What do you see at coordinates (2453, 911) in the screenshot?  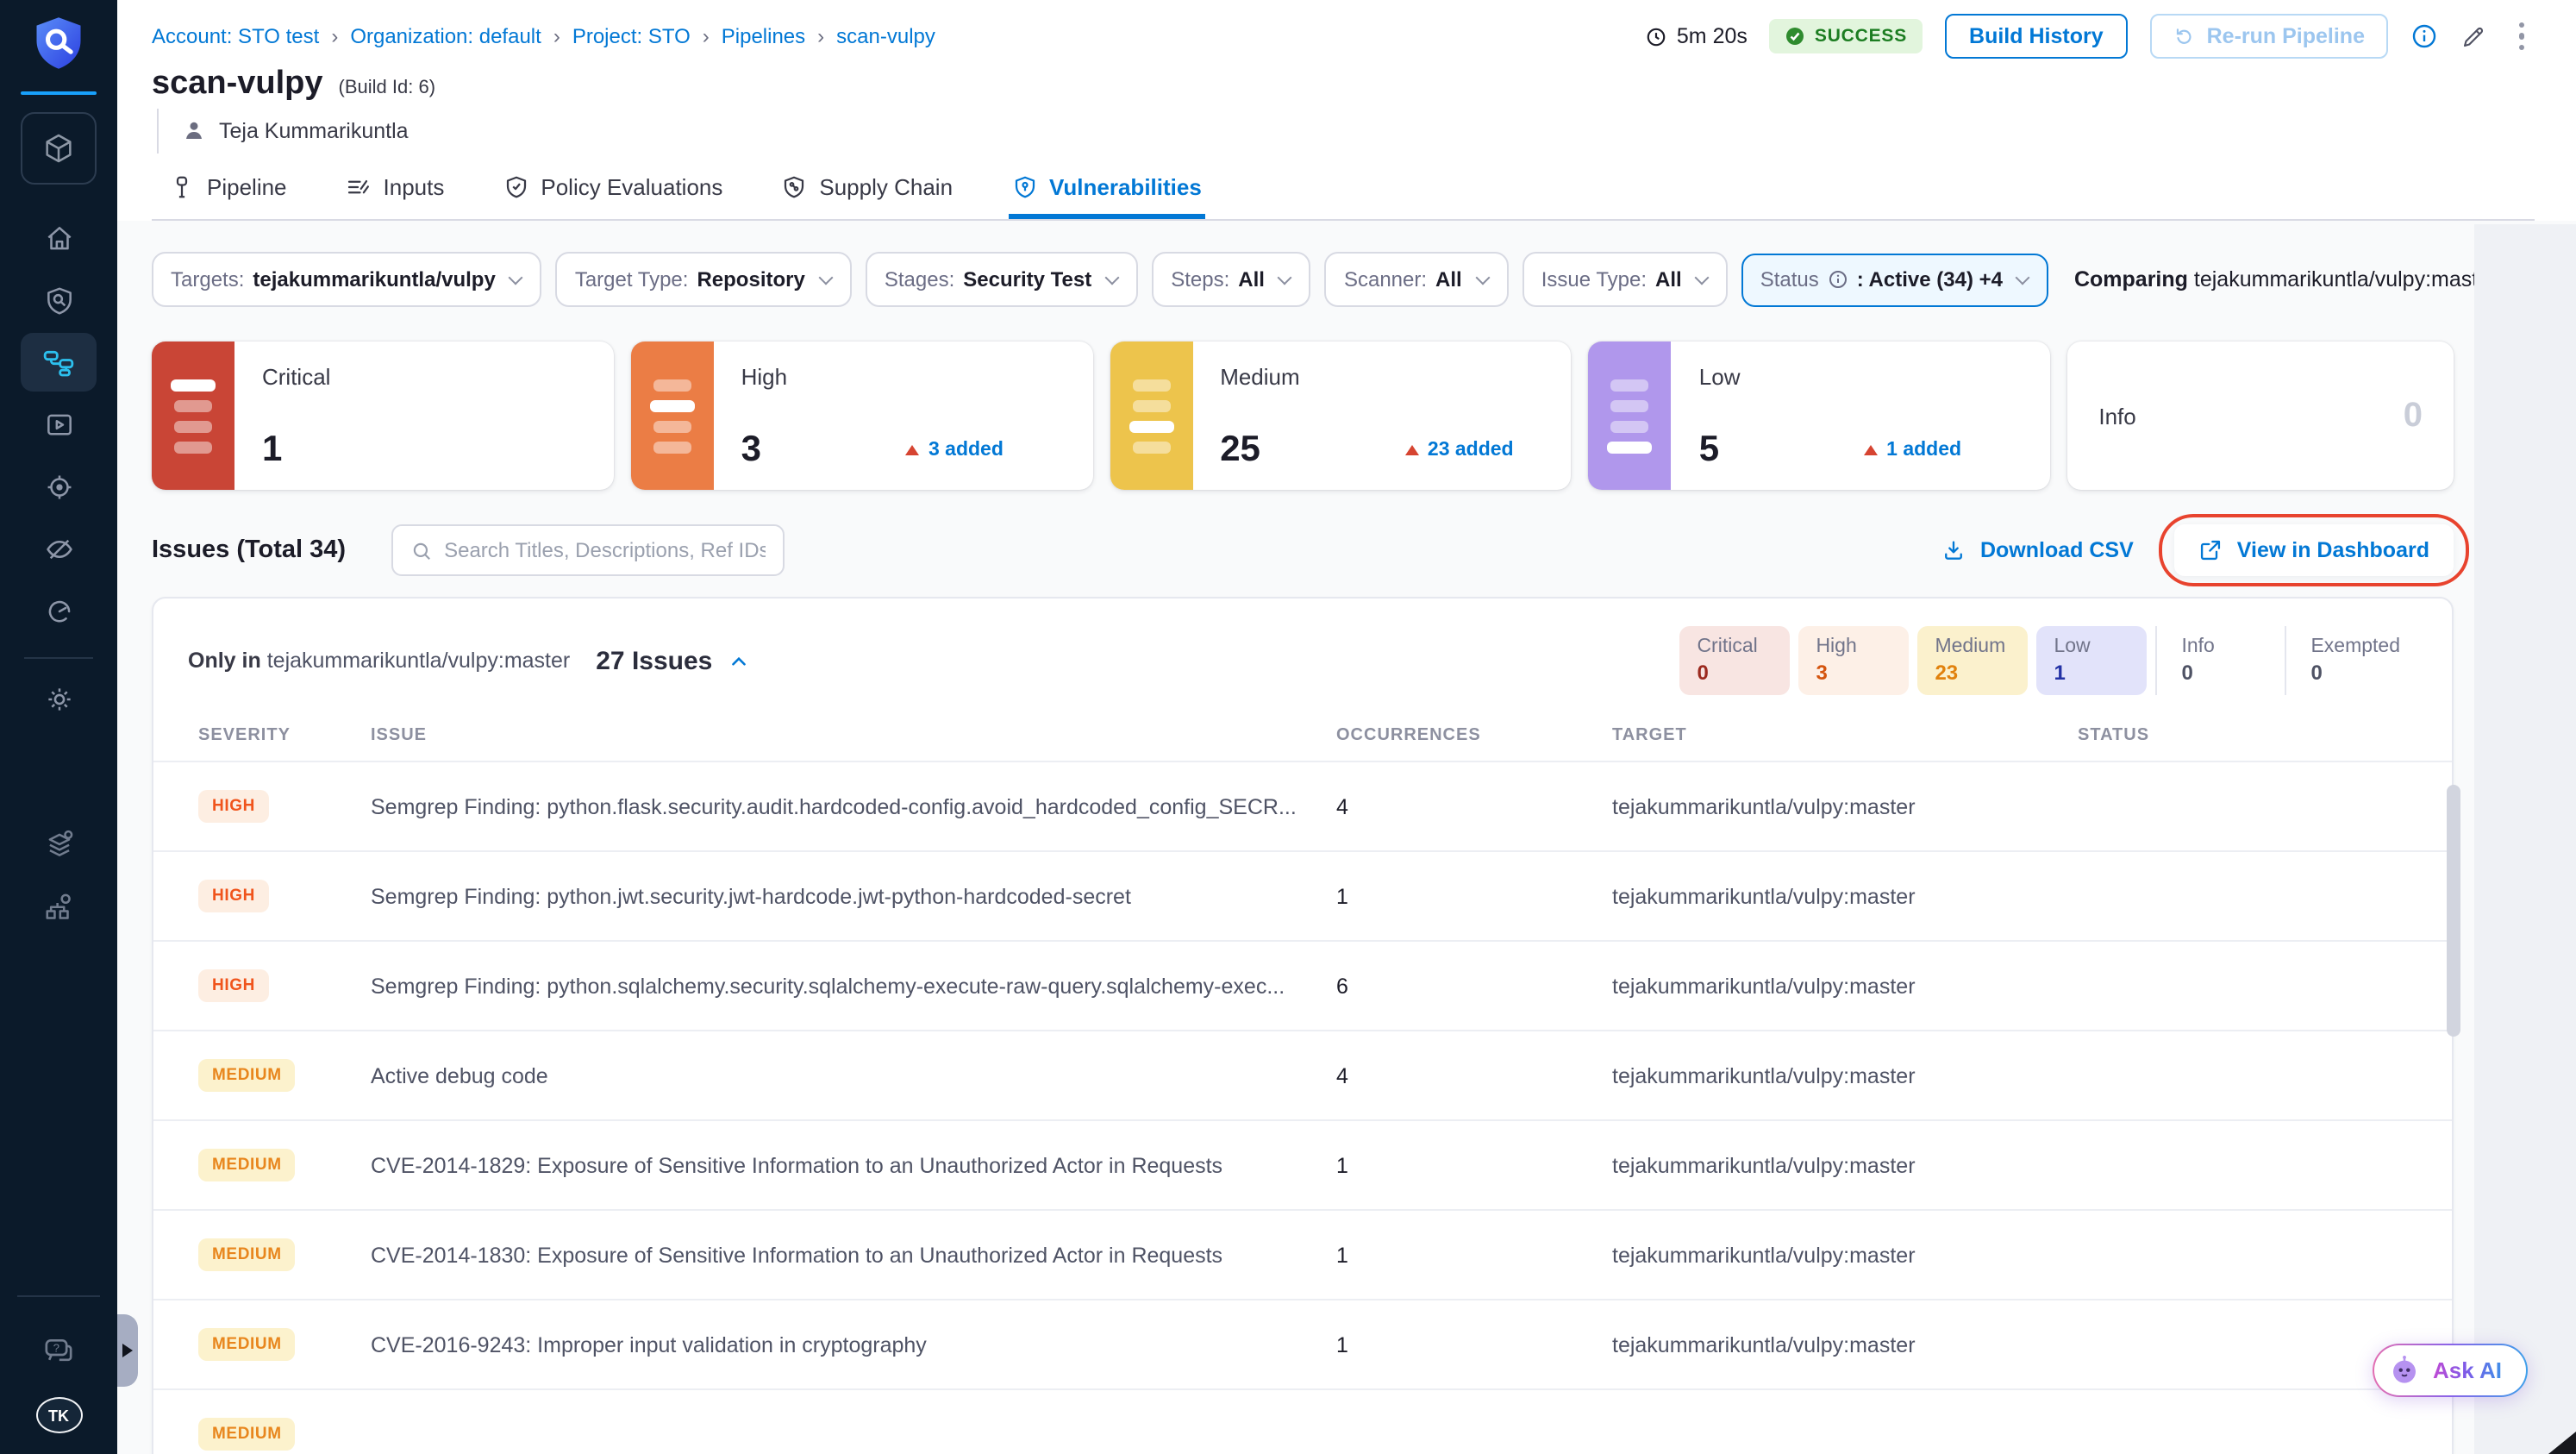 I see `table-scrollbar-thumb` at bounding box center [2453, 911].